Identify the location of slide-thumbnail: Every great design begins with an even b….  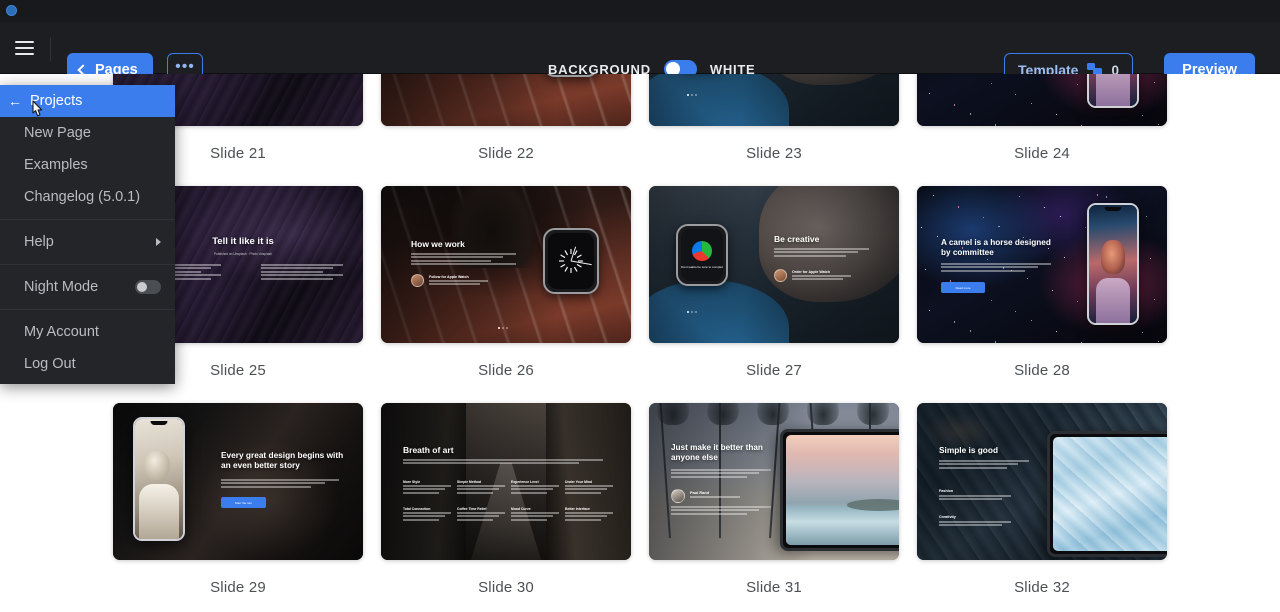
(238, 481).